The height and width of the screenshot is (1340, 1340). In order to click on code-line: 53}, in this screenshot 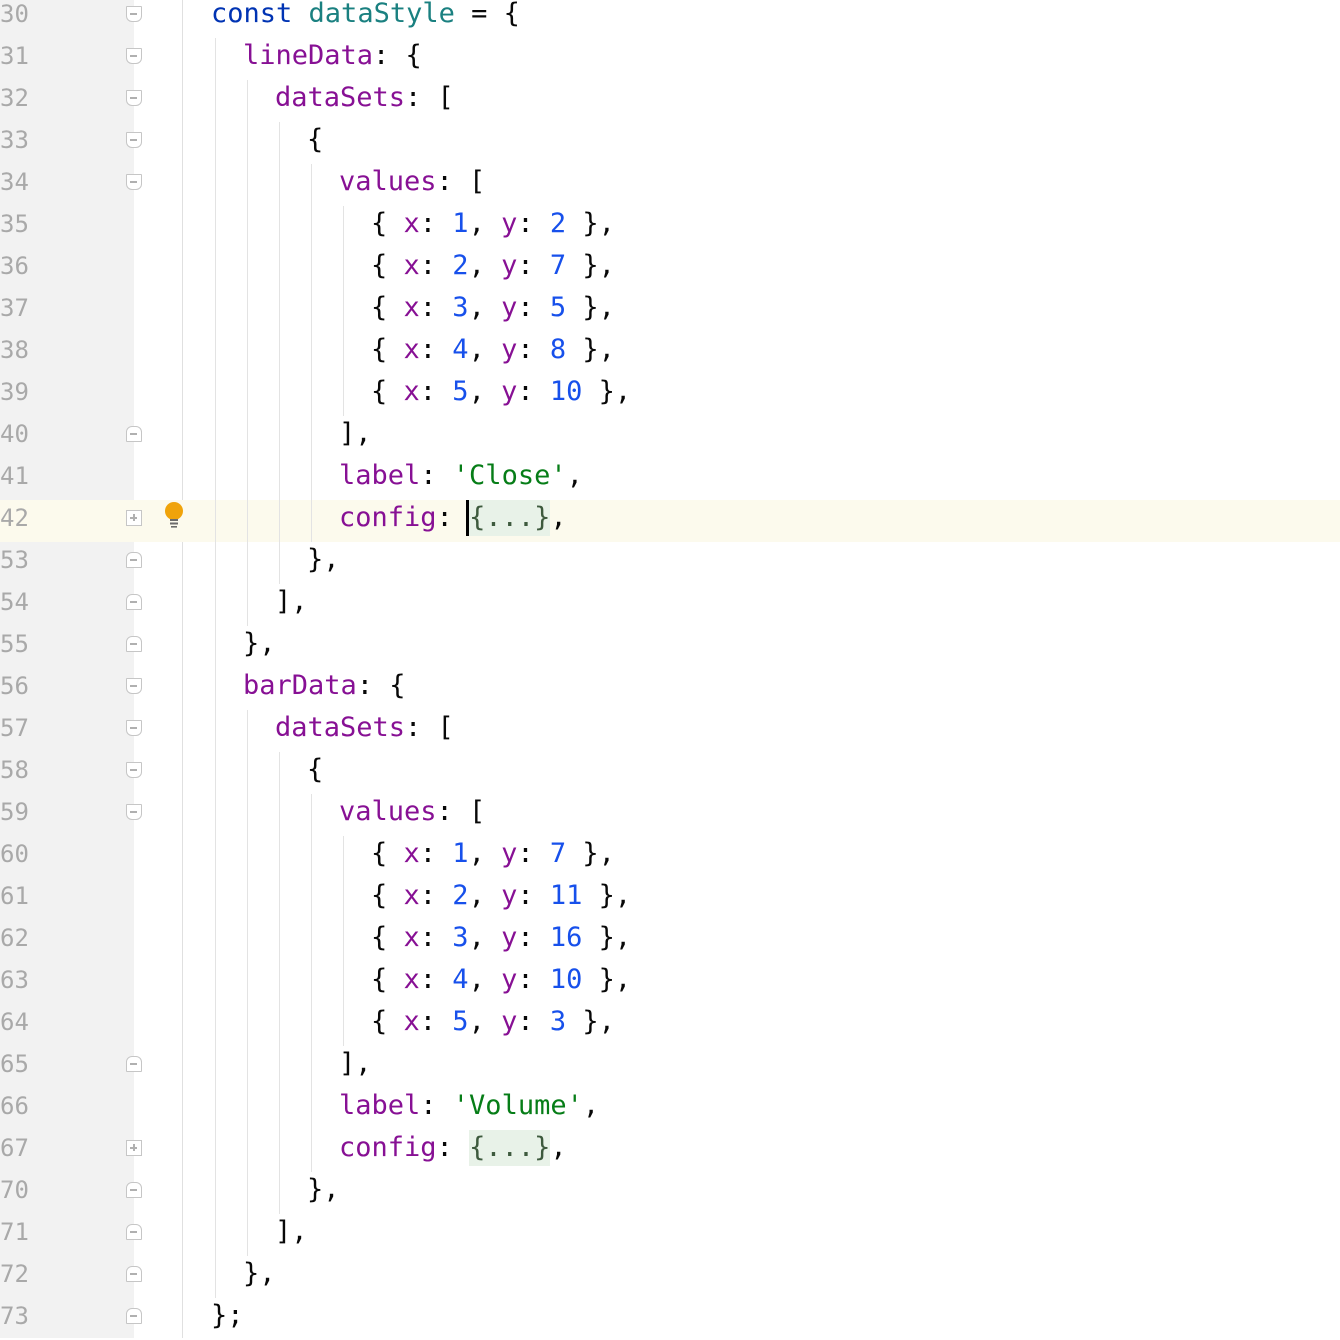, I will do `click(670, 563)`.